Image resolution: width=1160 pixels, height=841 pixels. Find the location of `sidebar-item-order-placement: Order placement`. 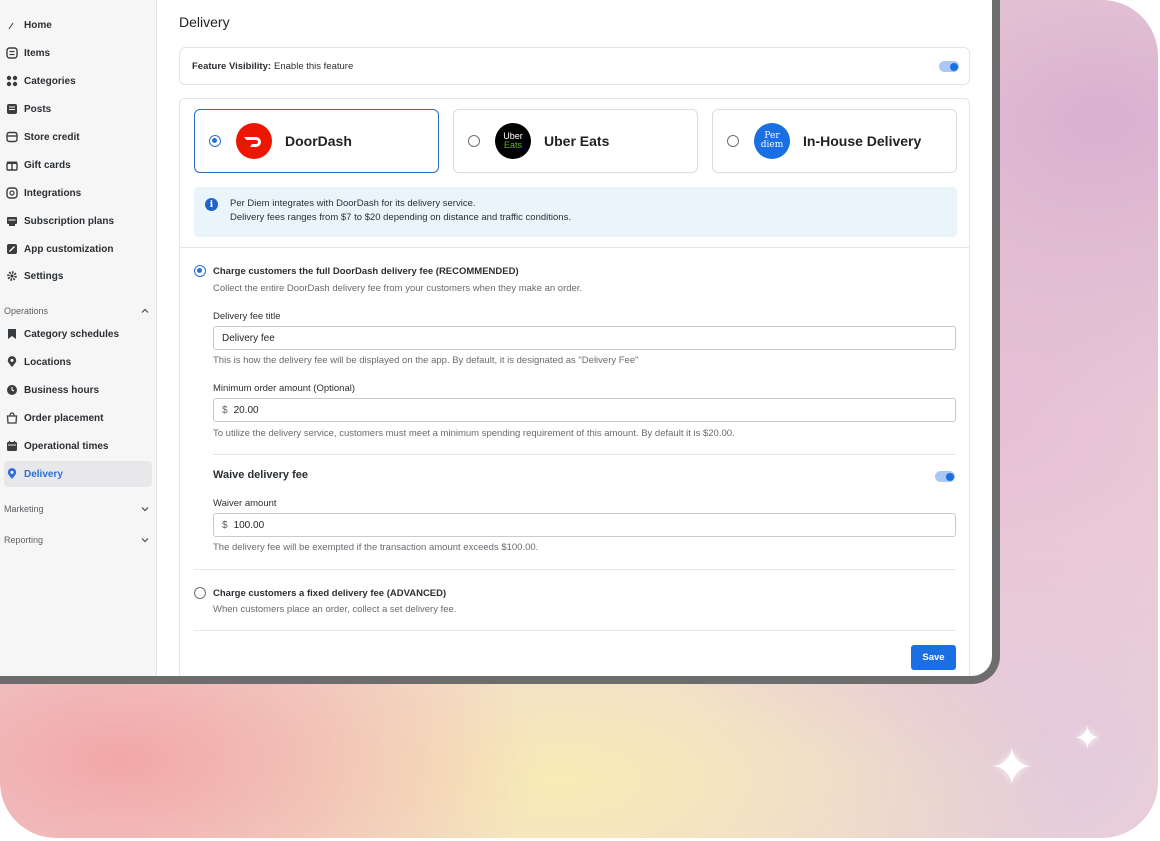

sidebar-item-order-placement: Order placement is located at coordinates (78, 418).